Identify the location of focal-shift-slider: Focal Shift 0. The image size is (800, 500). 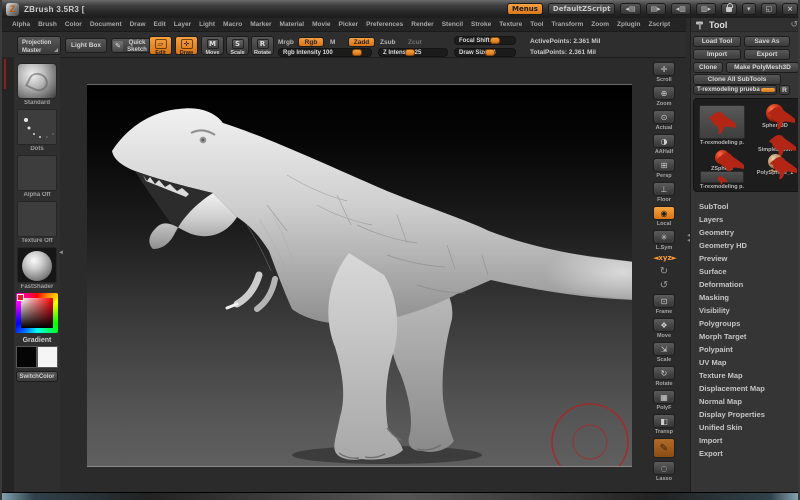
(485, 40).